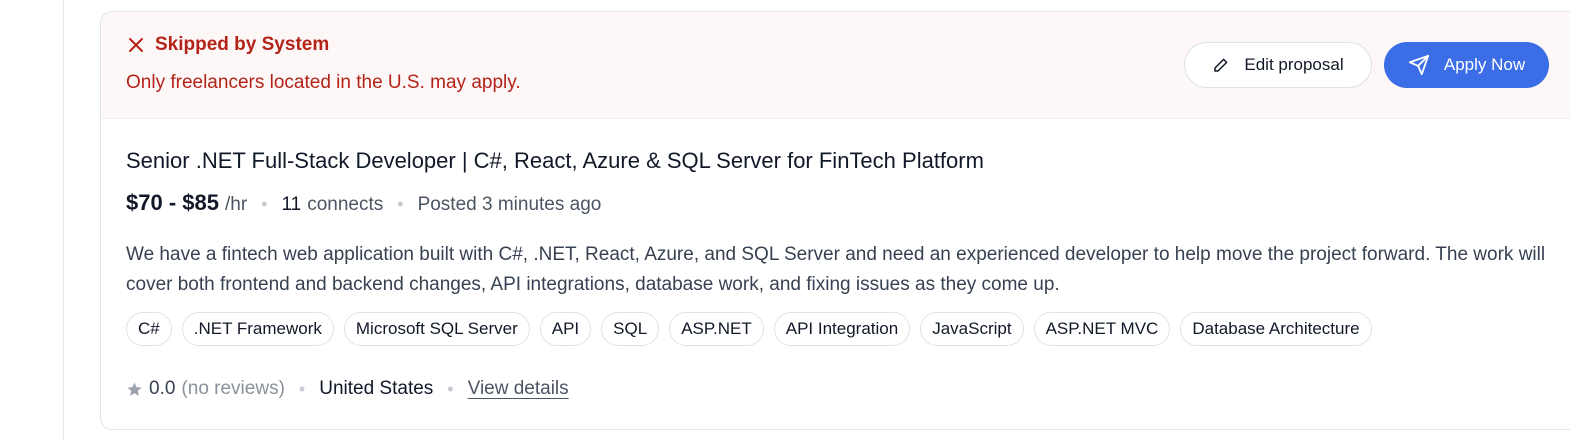  What do you see at coordinates (842, 329) in the screenshot?
I see `skill-chip: API Integration` at bounding box center [842, 329].